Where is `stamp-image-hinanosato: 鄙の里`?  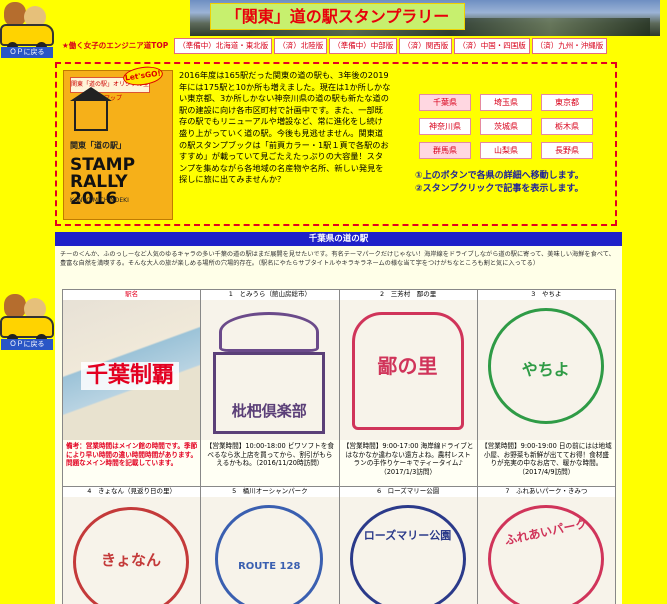
stamp-image-hinanosato: 鄙の里 is located at coordinates (408, 370).